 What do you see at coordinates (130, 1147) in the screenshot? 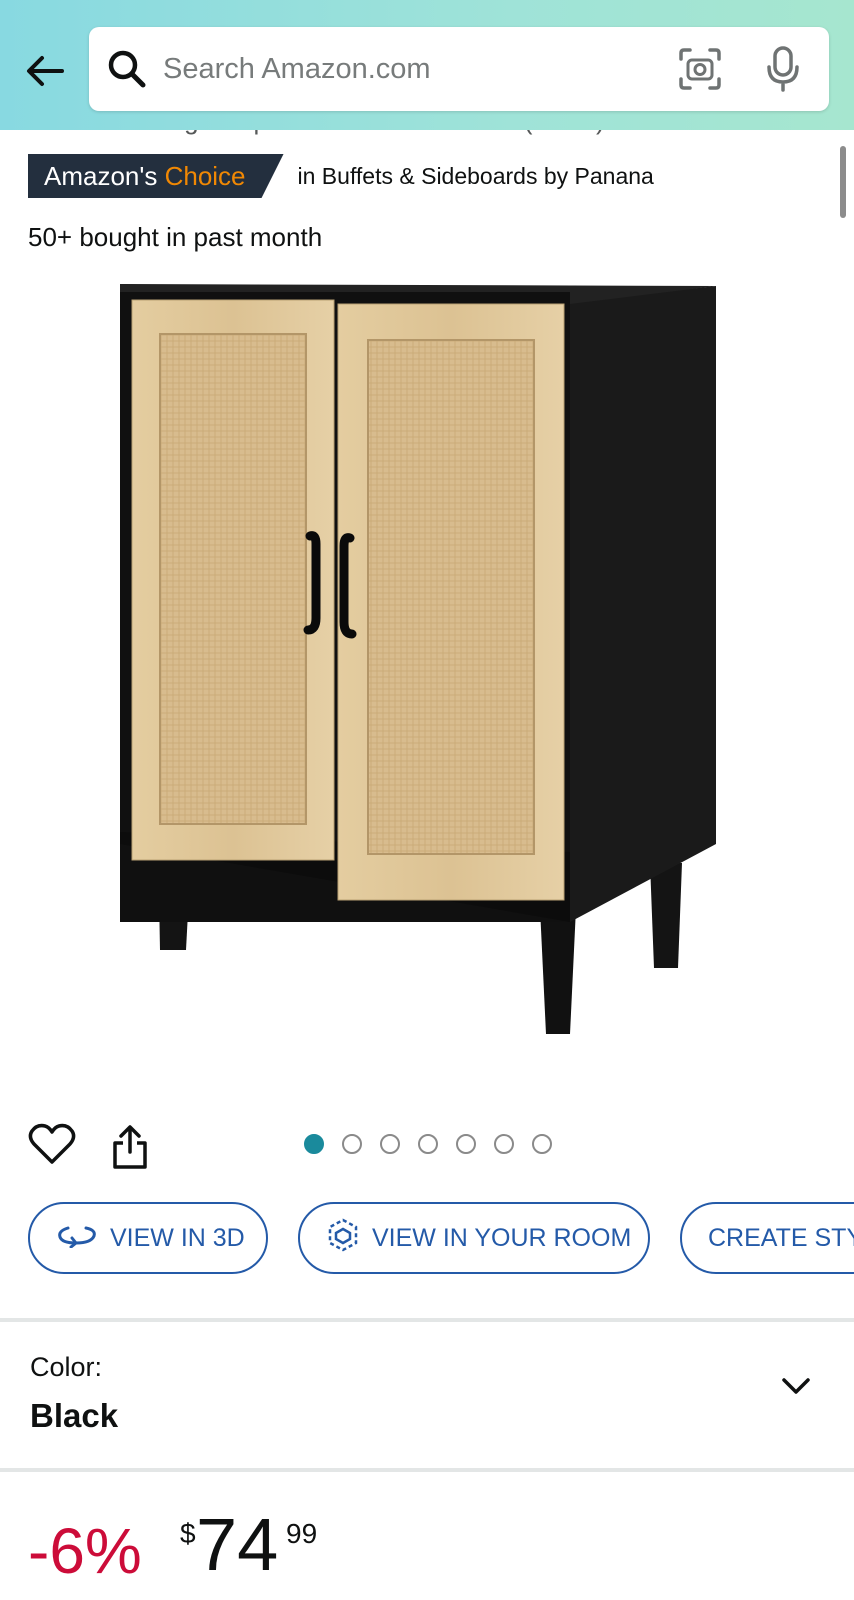
I see `share-icon` at bounding box center [130, 1147].